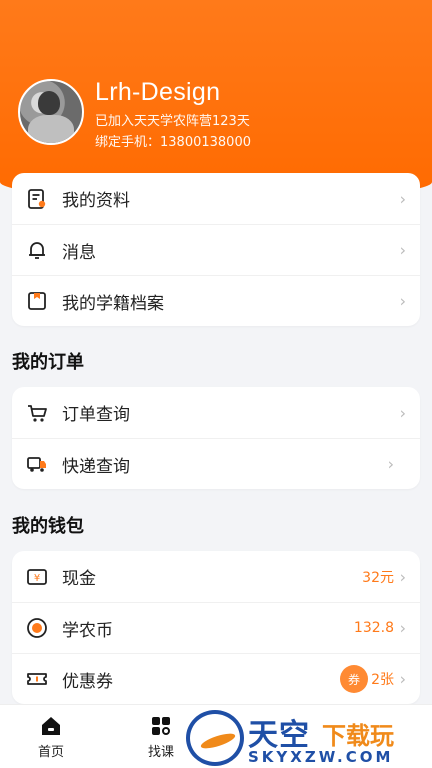 This screenshot has height=768, width=432. Describe the element at coordinates (161, 737) in the screenshot. I see `tab-find-course: 找课` at that location.